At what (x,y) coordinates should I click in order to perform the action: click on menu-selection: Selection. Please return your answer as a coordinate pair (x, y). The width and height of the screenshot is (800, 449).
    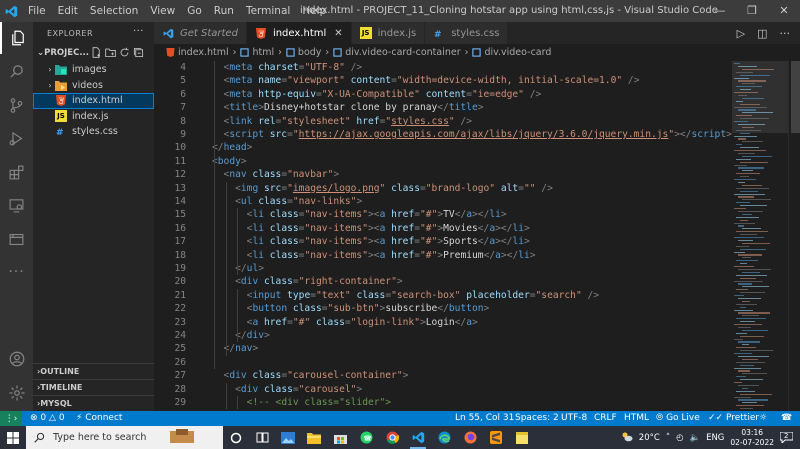
    Looking at the image, I should click on (114, 11).